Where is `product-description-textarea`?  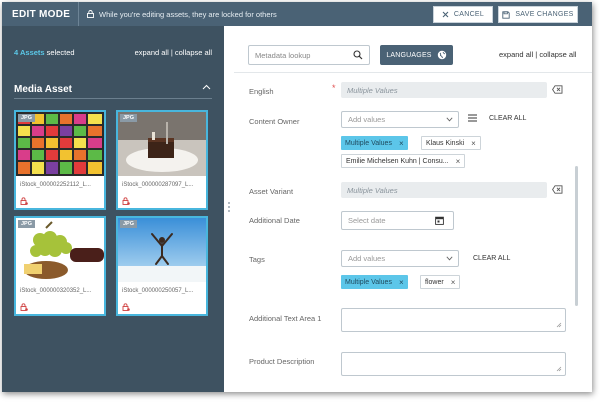 product-description-textarea is located at coordinates (453, 364).